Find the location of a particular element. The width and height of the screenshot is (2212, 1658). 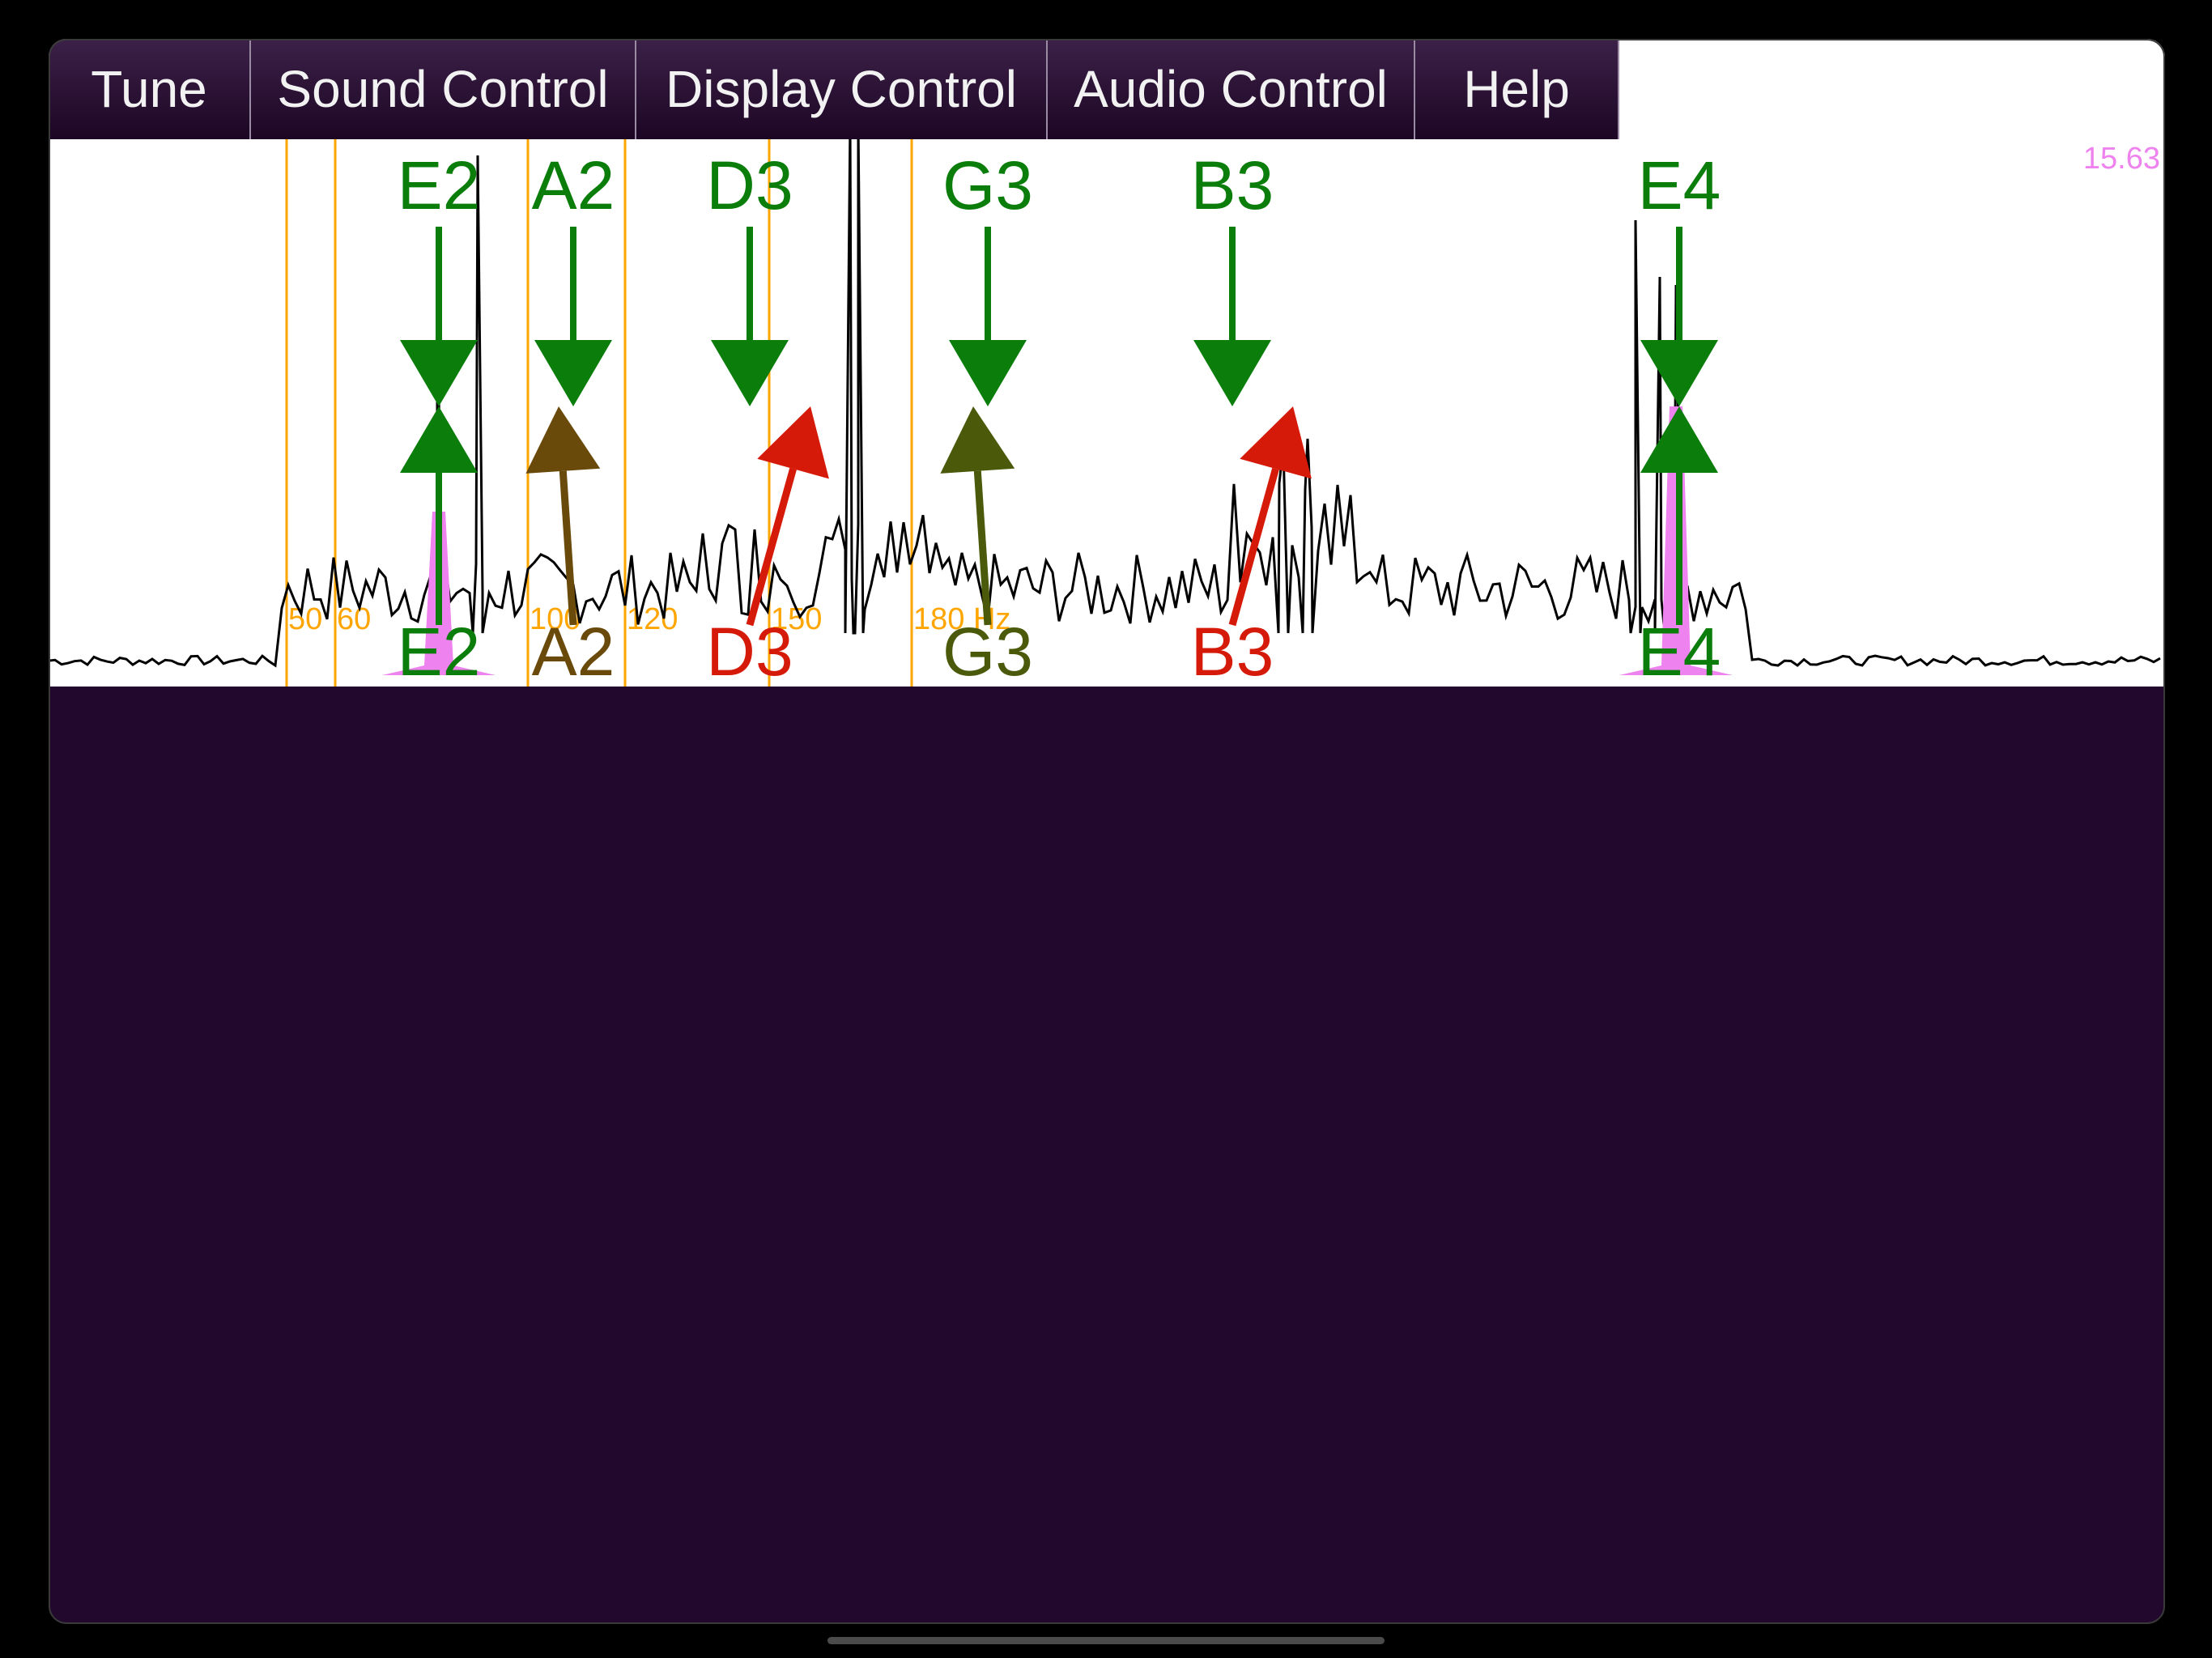

freq-marker-label: 60 is located at coordinates (354, 619).